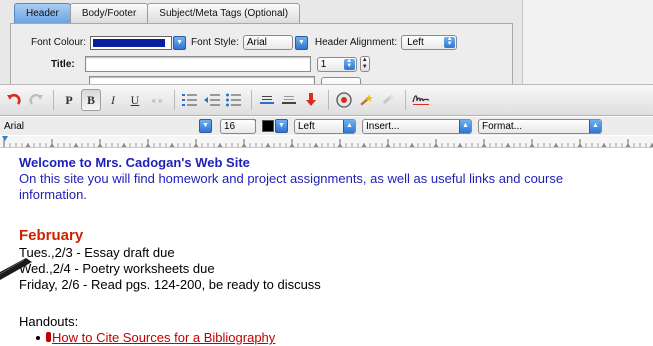 The width and height of the screenshot is (653, 346). Describe the element at coordinates (117, 268) in the screenshot. I see `assignment-item: Wed.,2/4 - Poetry worksheets due` at that location.